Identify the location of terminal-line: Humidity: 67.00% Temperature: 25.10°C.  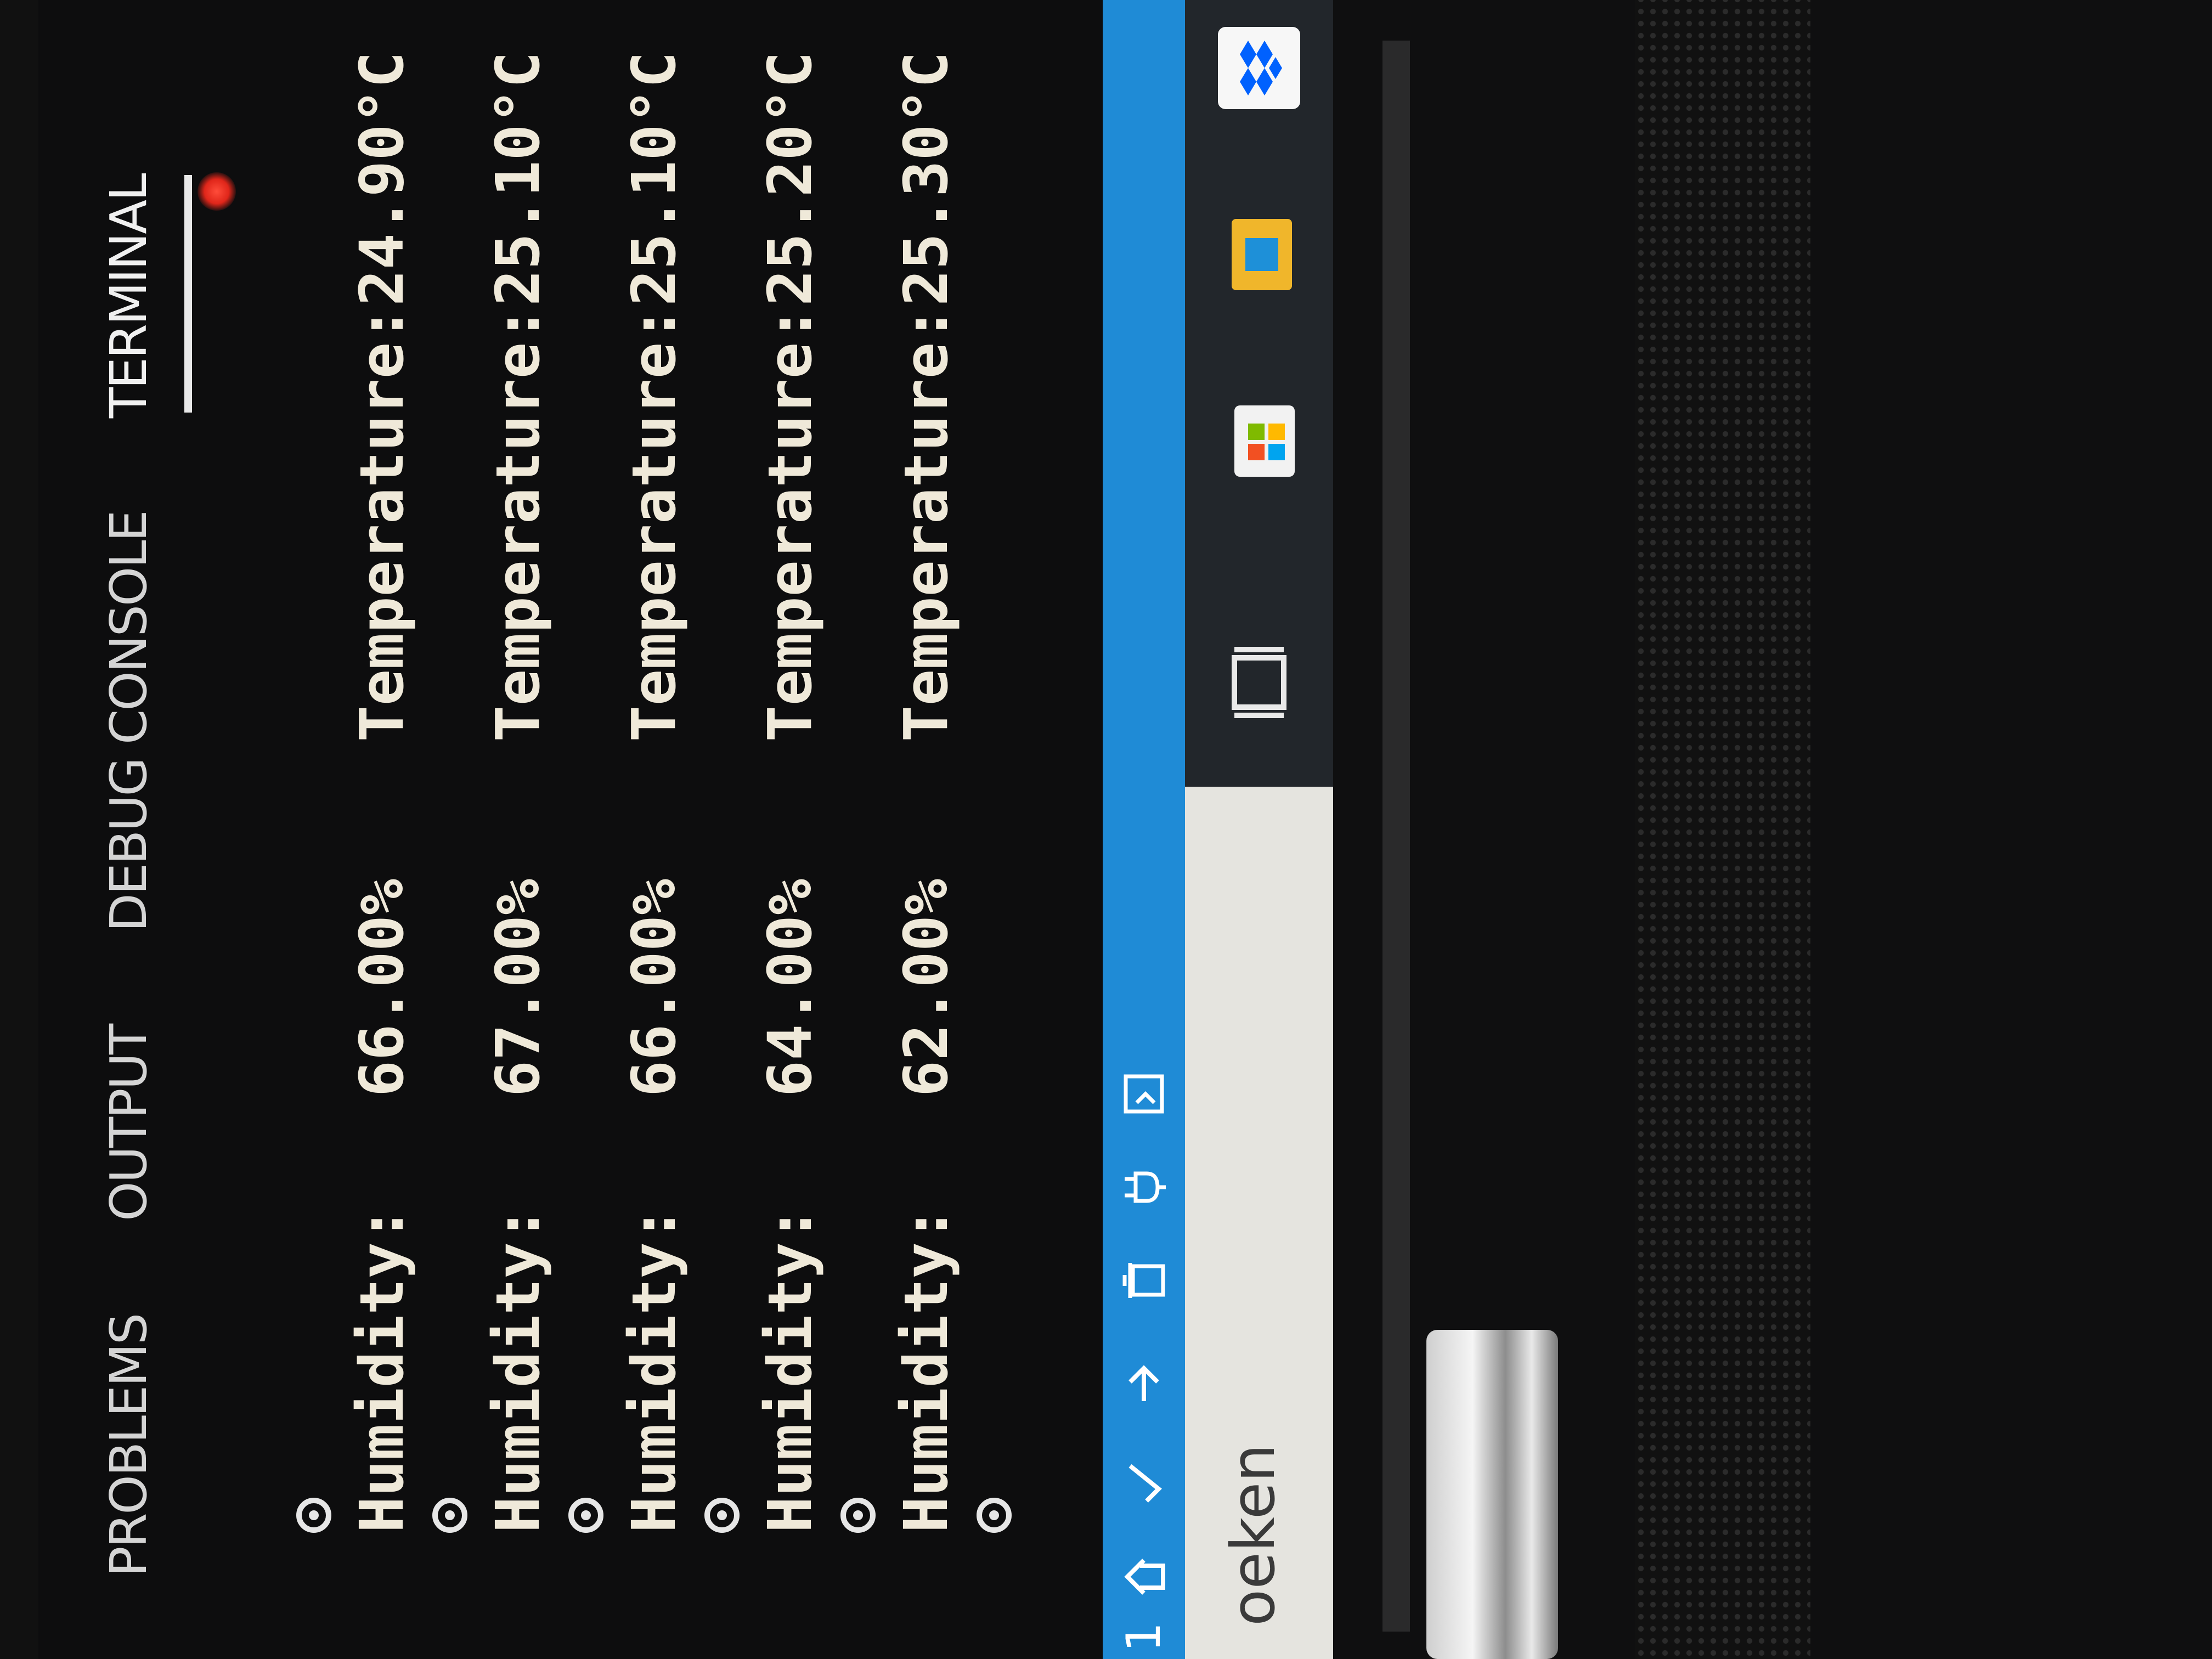
(518, 792).